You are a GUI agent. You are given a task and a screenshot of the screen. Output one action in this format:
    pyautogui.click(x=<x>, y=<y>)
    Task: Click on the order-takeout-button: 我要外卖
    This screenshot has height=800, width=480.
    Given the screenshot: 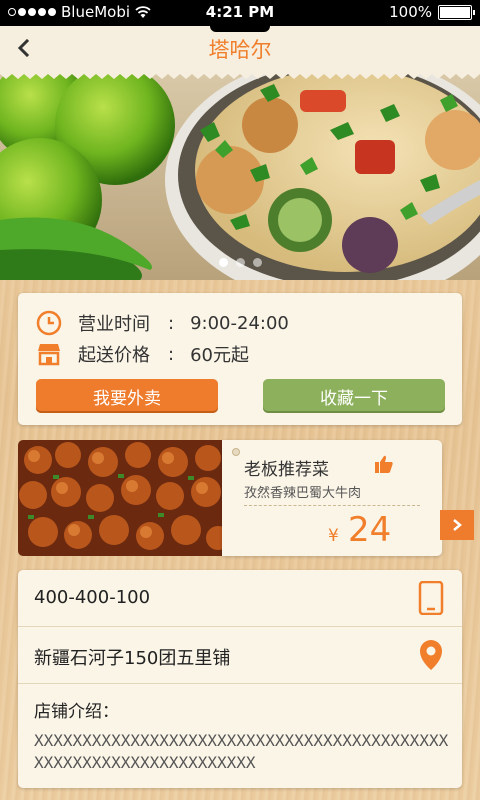 What is the action you would take?
    pyautogui.click(x=127, y=396)
    